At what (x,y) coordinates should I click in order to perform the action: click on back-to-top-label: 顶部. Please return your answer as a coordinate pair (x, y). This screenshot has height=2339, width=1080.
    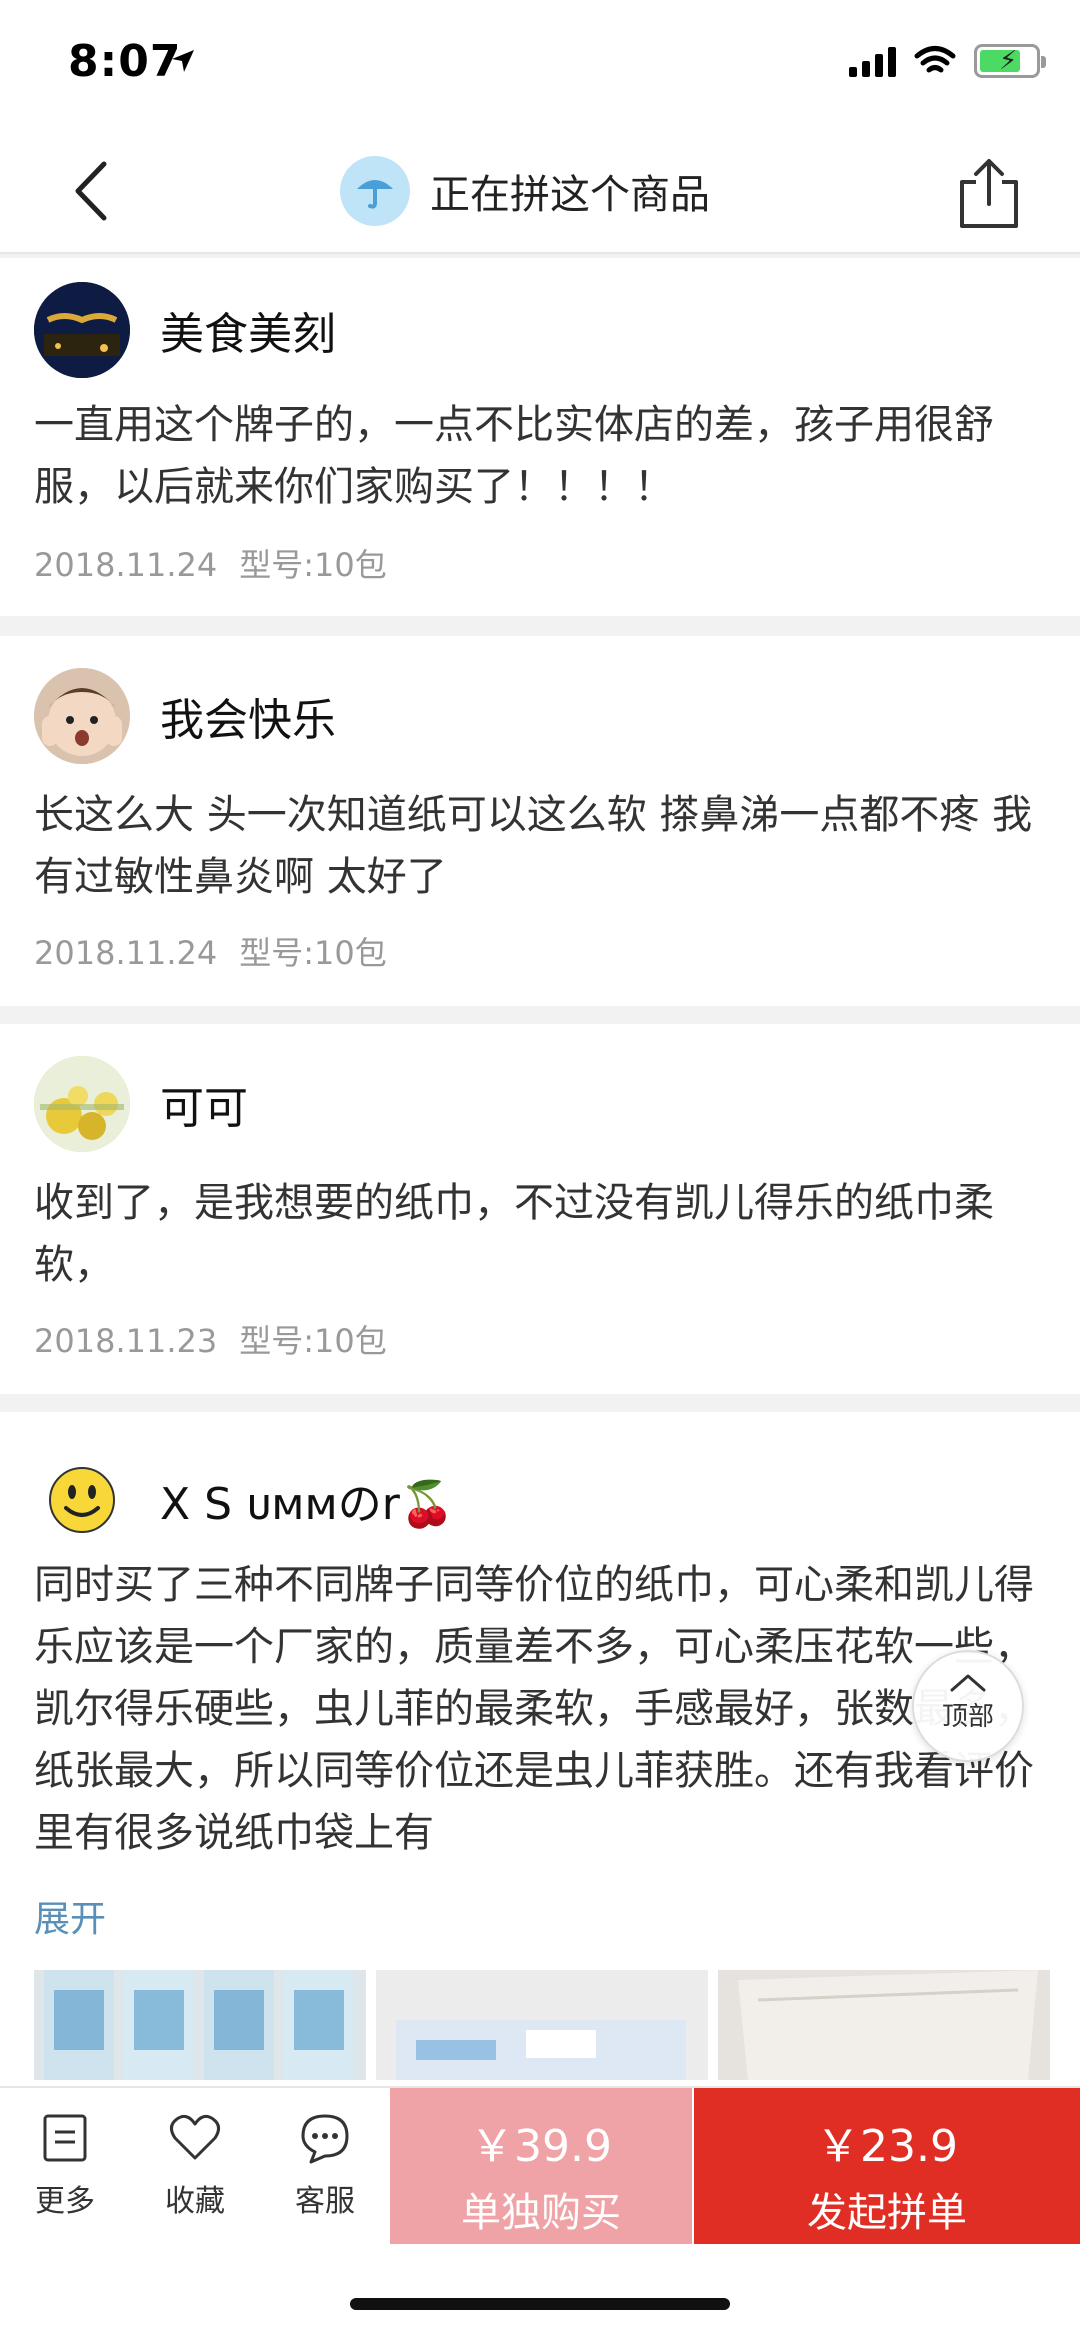
    Looking at the image, I should click on (967, 1717).